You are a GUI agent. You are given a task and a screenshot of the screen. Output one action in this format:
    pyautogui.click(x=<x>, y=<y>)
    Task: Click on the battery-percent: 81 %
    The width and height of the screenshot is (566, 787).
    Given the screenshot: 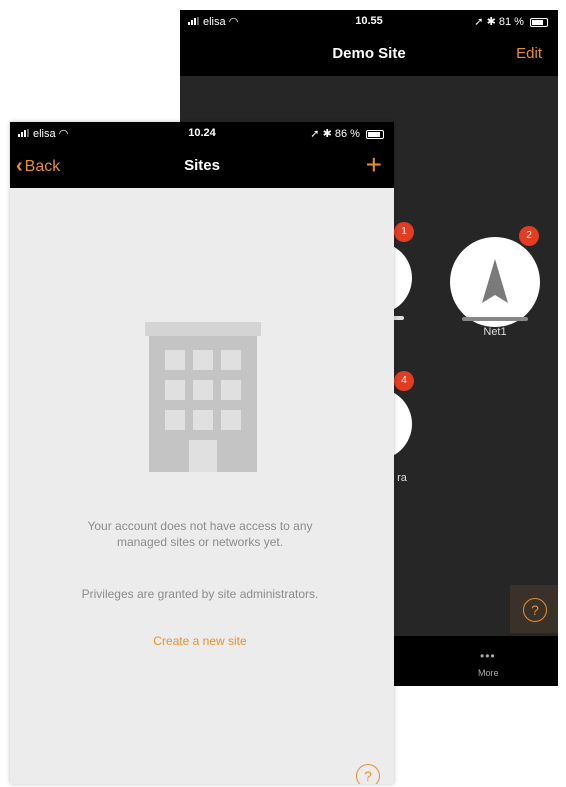 What is the action you would take?
    pyautogui.click(x=511, y=22)
    